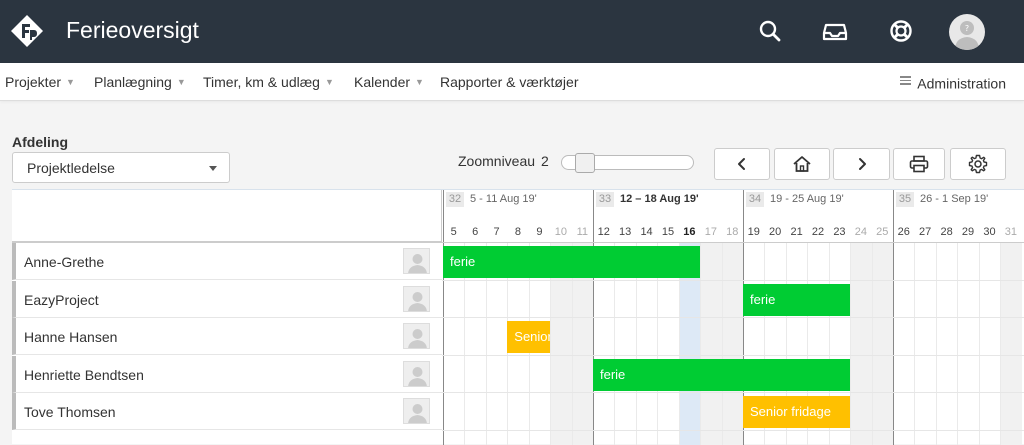  What do you see at coordinates (989, 232) in the screenshot?
I see `day-number: 30` at bounding box center [989, 232].